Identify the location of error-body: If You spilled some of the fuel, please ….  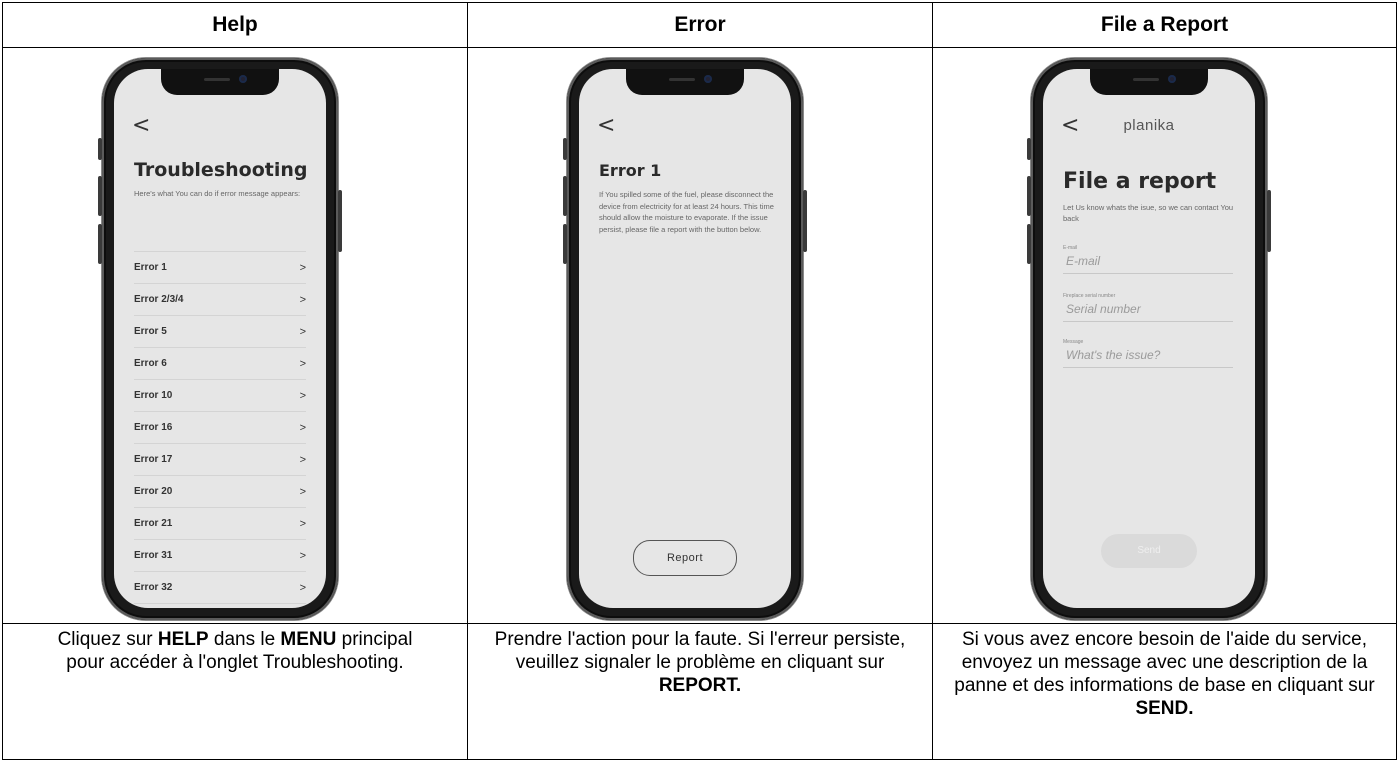
(686, 212).